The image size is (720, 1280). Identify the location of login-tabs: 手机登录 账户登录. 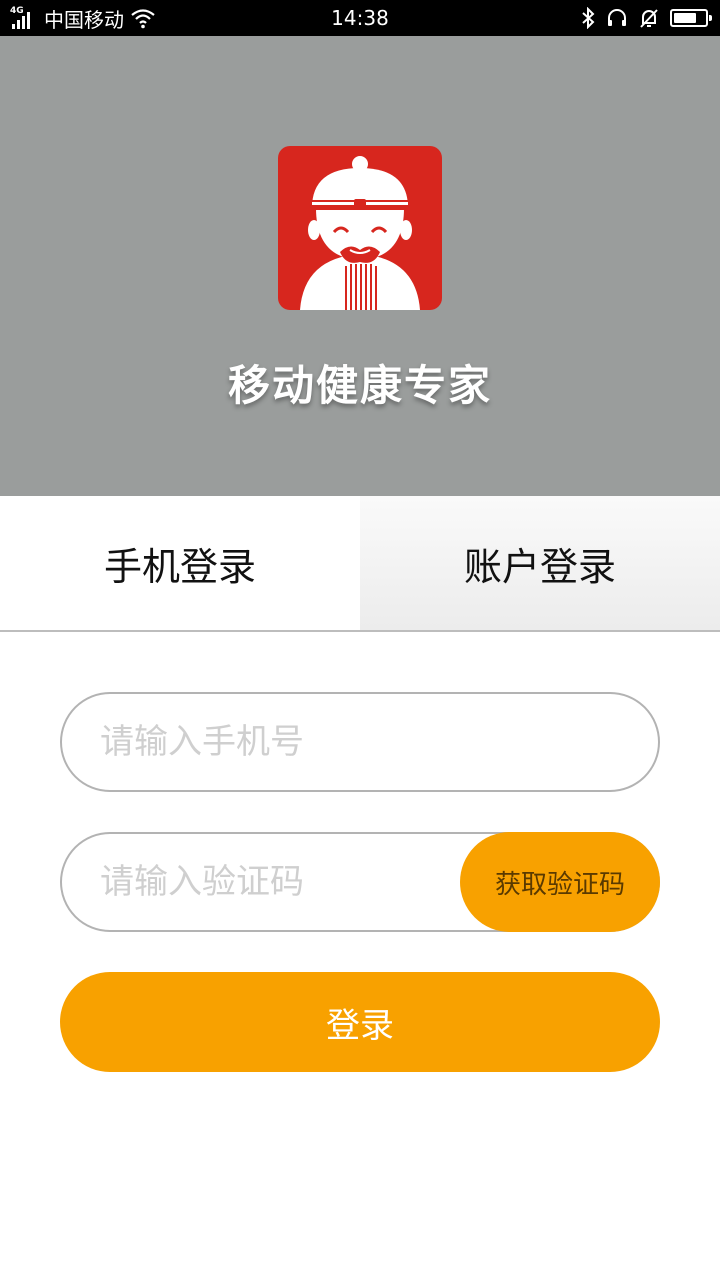
(360, 564).